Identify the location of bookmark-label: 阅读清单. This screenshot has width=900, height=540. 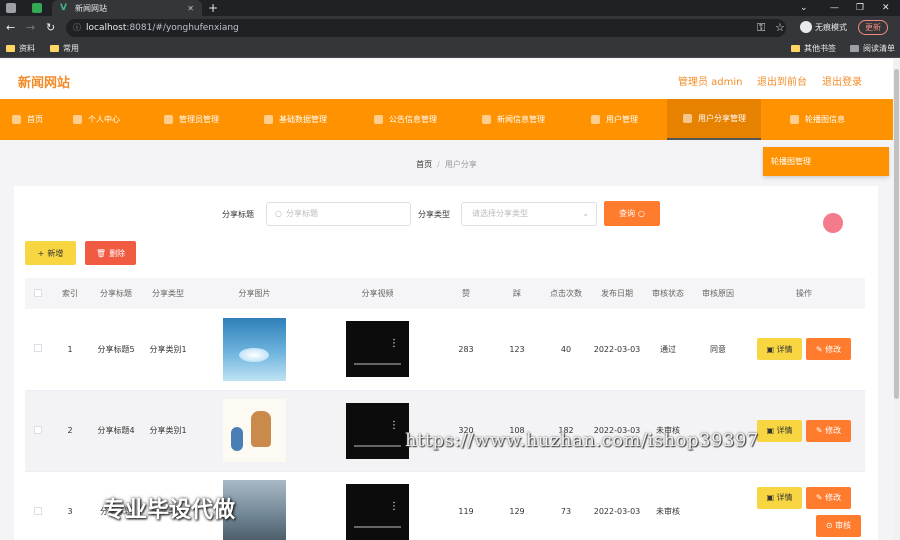
(879, 48).